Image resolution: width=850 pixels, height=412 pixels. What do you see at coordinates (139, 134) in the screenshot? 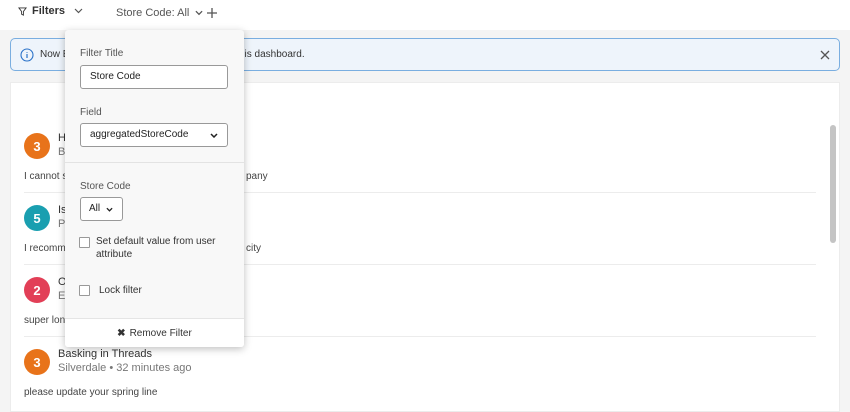
I see `field-value: aggregatedStoreCode` at bounding box center [139, 134].